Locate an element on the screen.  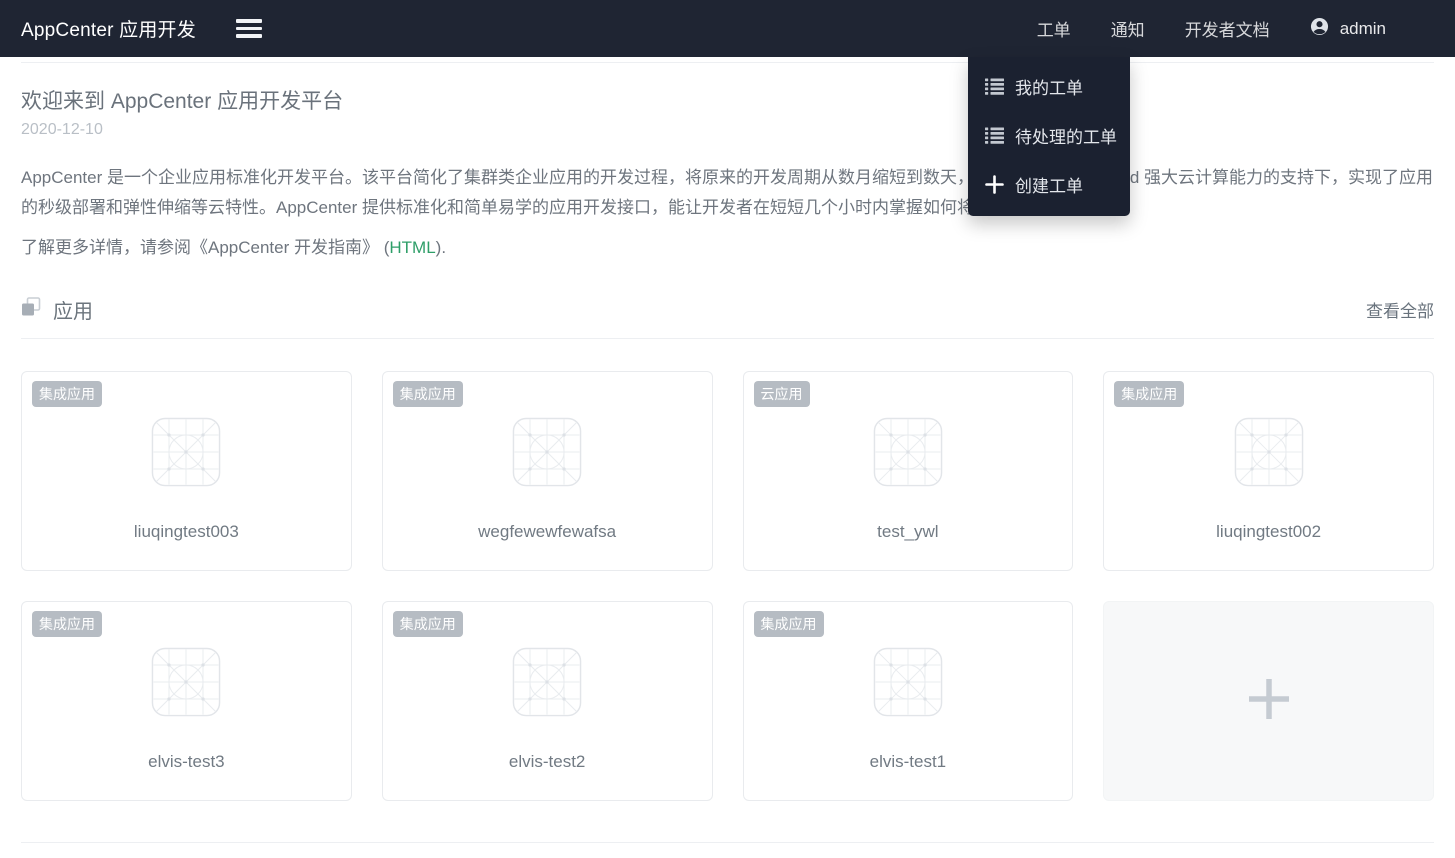
app-card: 集成应用 elvis-test2 is located at coordinates (547, 701).